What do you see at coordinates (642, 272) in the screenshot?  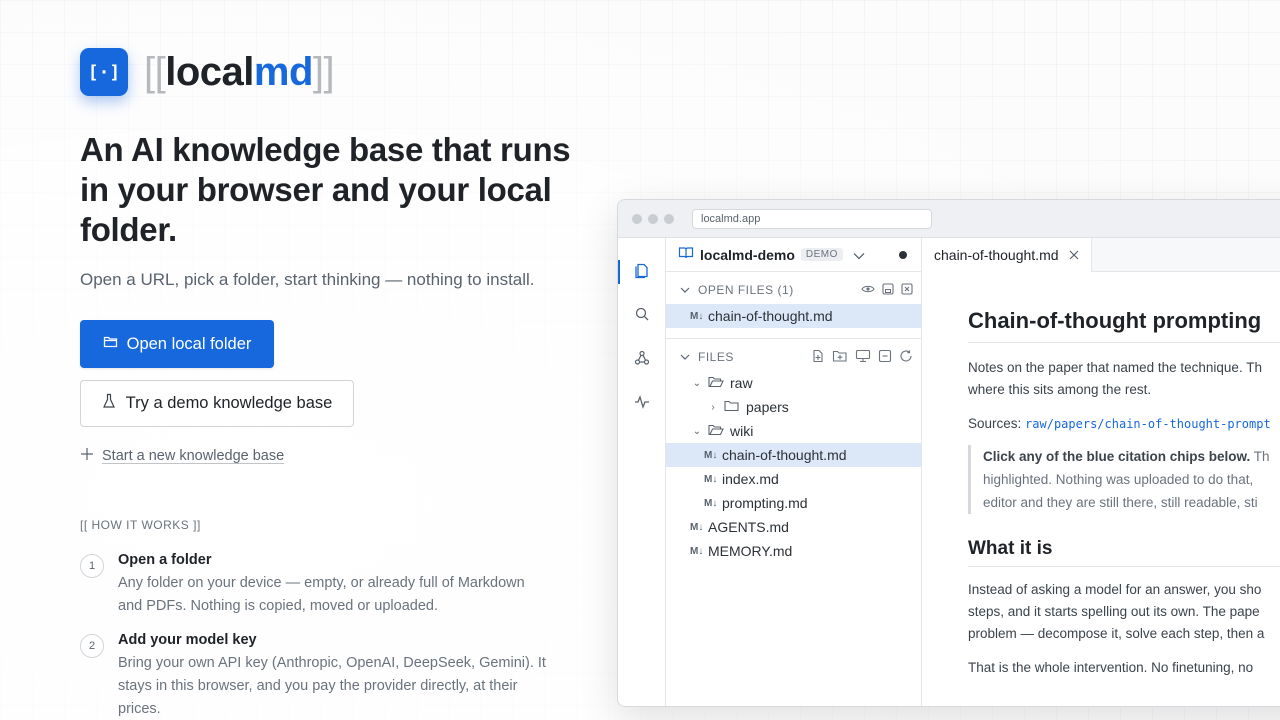 I see `files-rail-button` at bounding box center [642, 272].